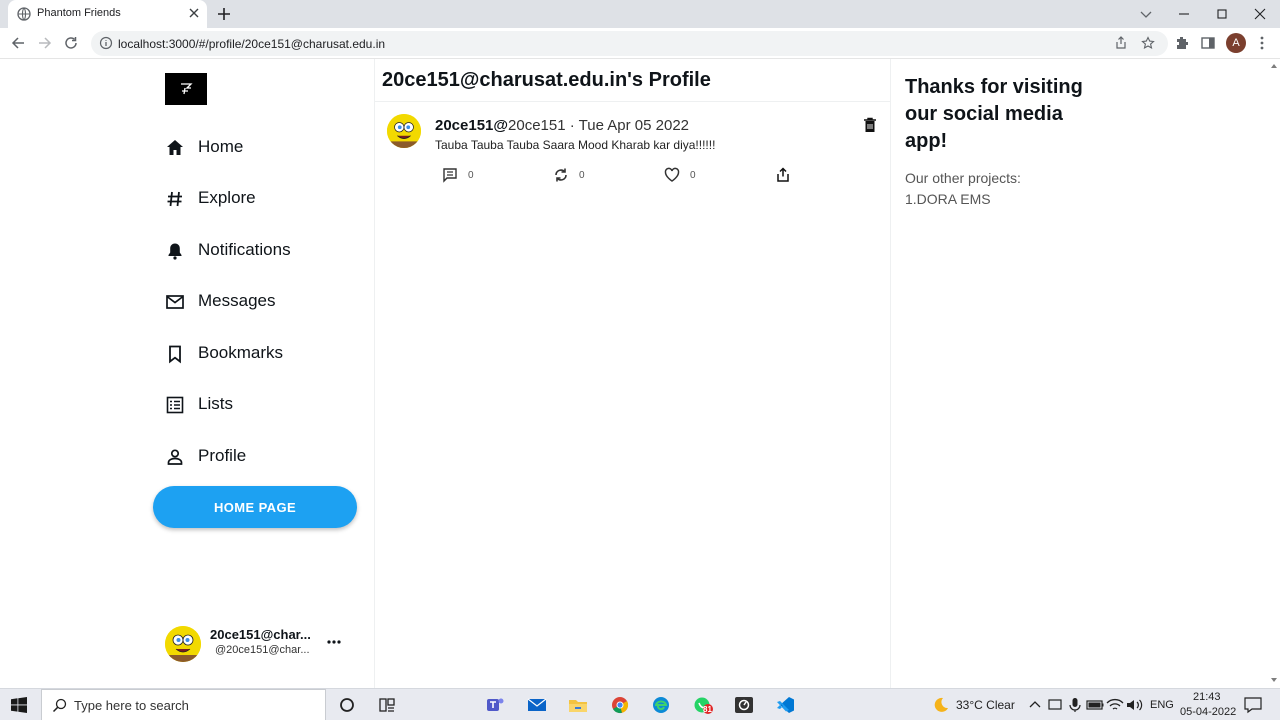 The height and width of the screenshot is (720, 1280). What do you see at coordinates (224, 14) in the screenshot?
I see `new-tab-icon` at bounding box center [224, 14].